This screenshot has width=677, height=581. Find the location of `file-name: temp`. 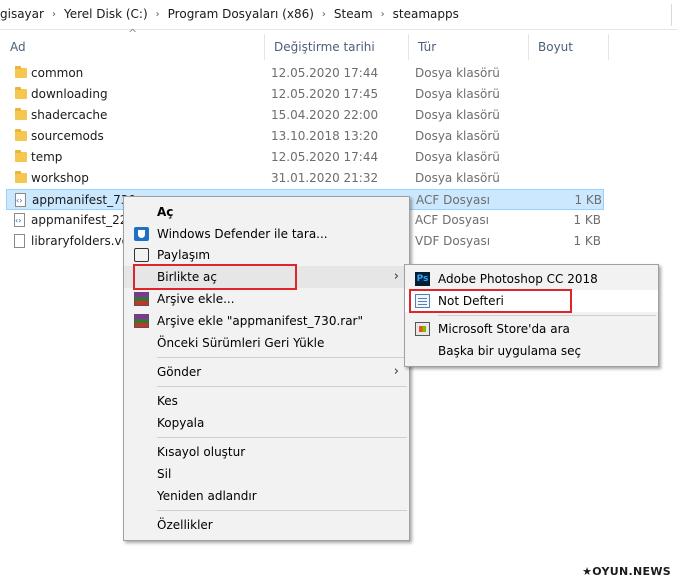

file-name: temp is located at coordinates (47, 157).